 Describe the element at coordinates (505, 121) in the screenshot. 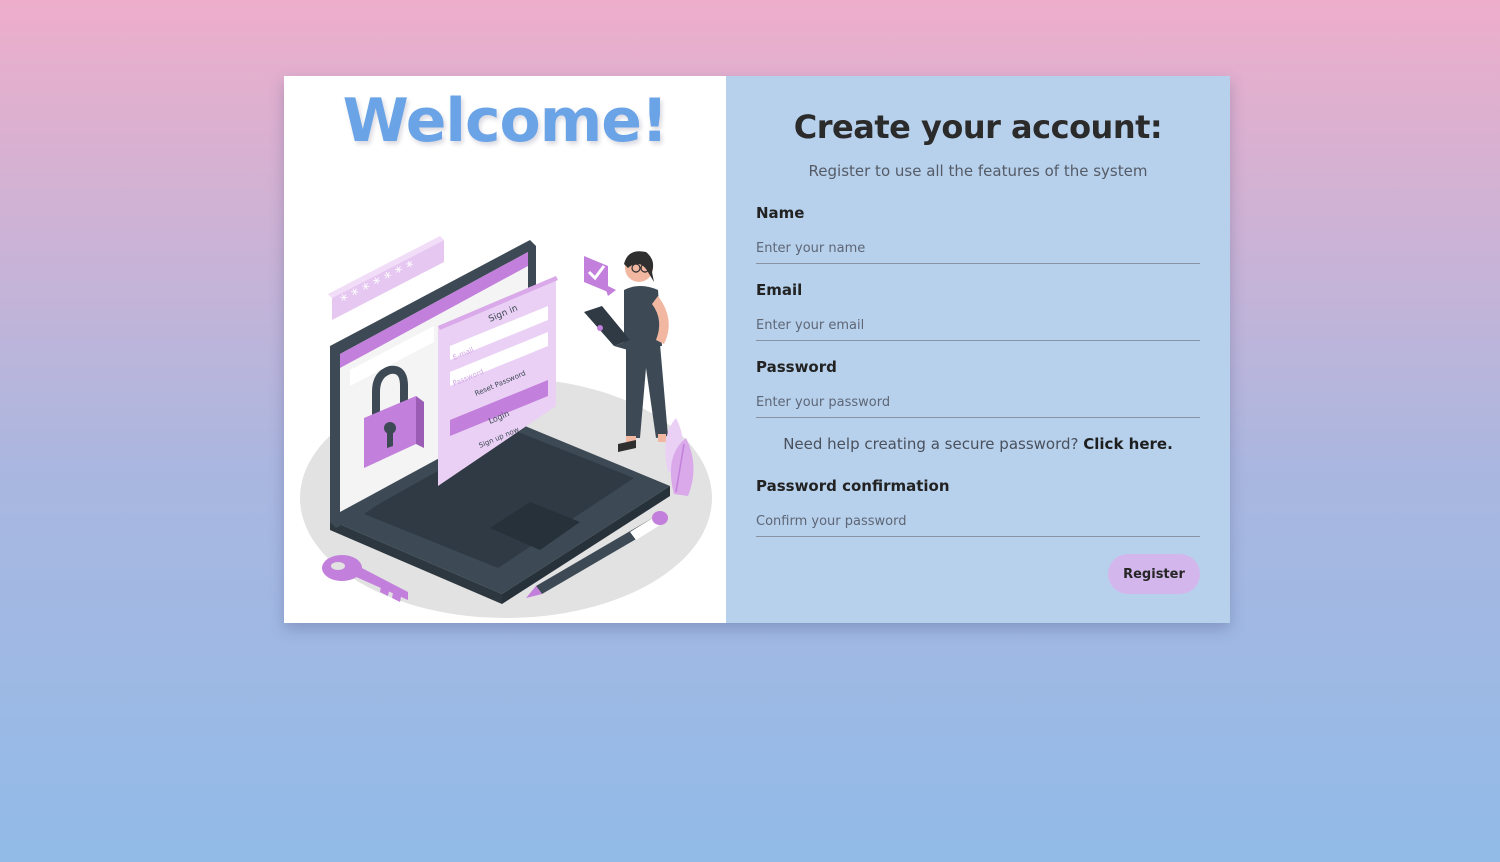

I see `welcome-heading: Welcome!` at that location.